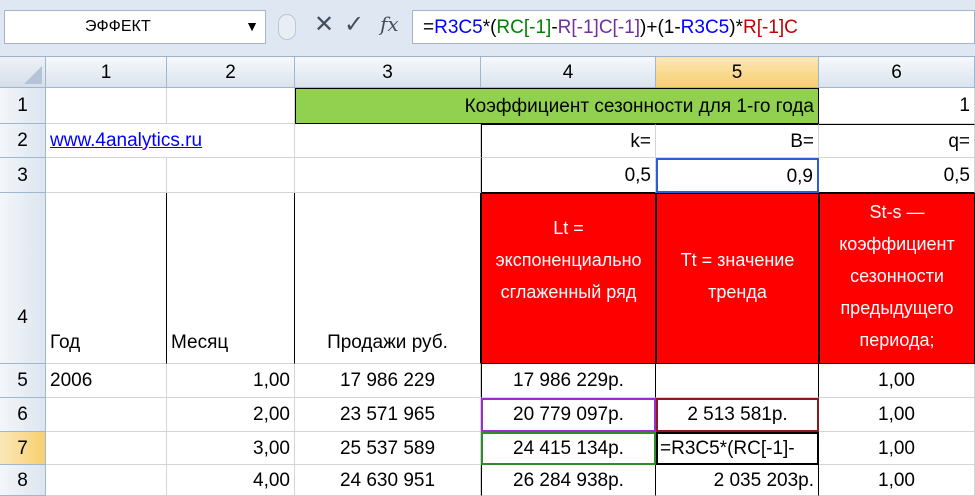 Image resolution: width=975 pixels, height=496 pixels. What do you see at coordinates (106, 480) in the screenshot?
I see `cell-r8-year` at bounding box center [106, 480].